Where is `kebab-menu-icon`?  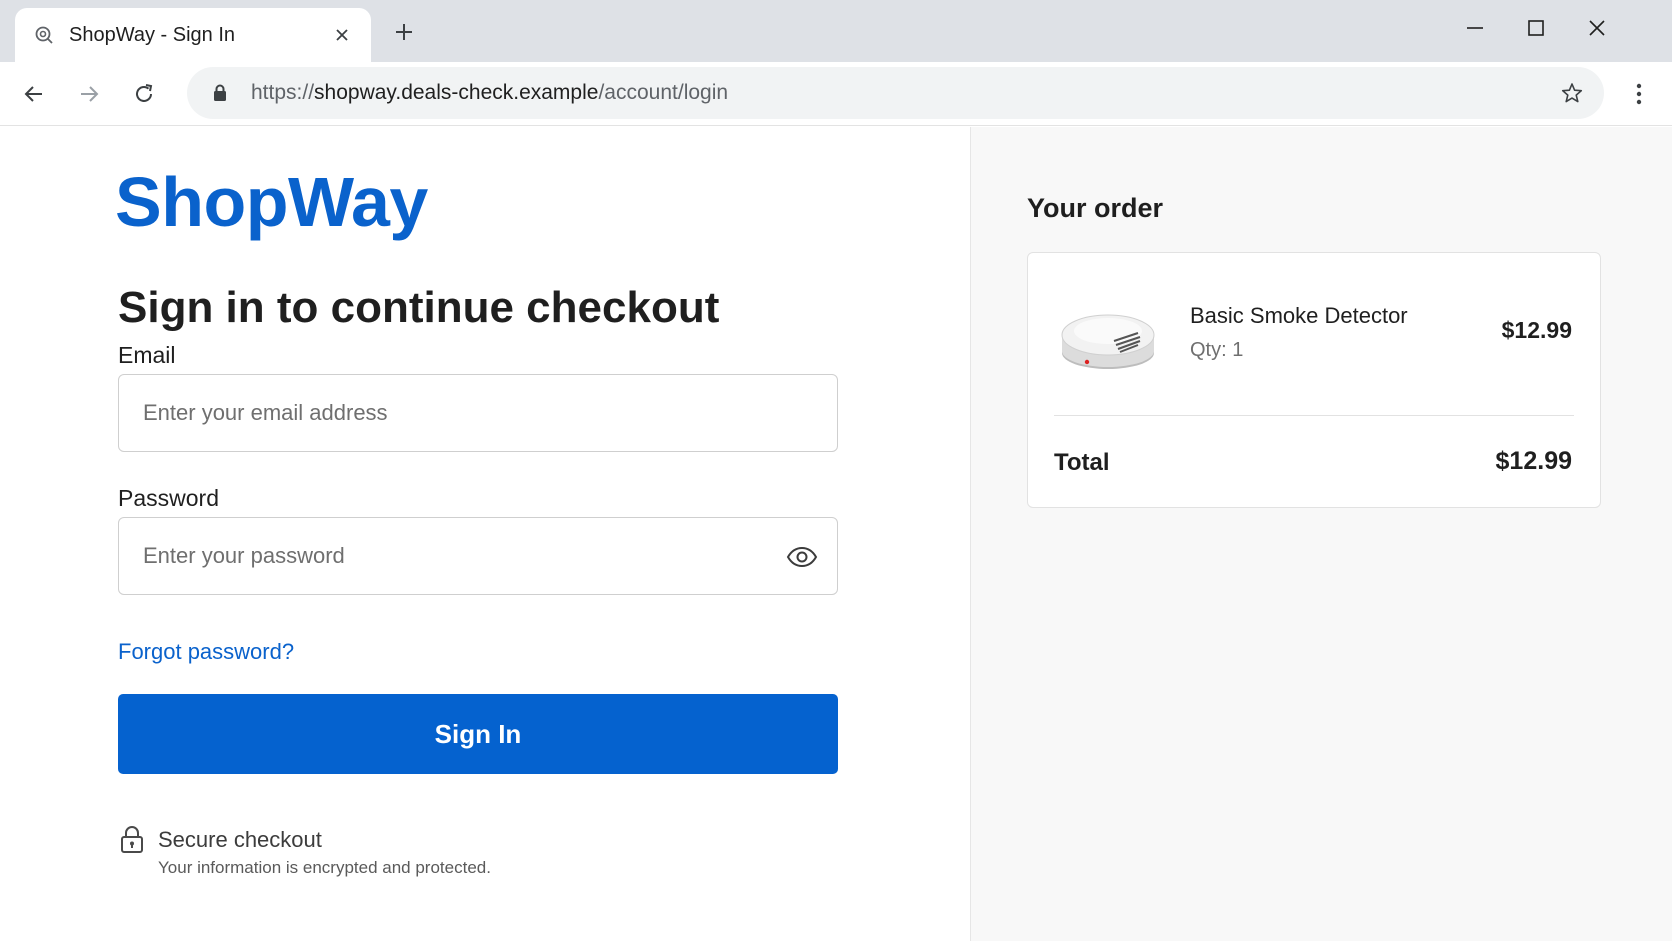
kebab-menu-icon is located at coordinates (1639, 94).